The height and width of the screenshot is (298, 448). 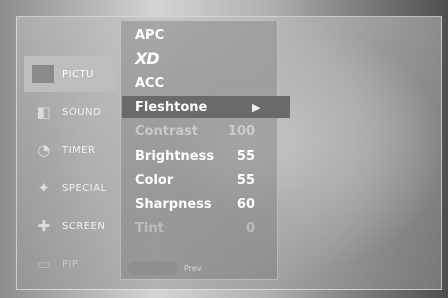 I want to click on sidebar-item-label: SCREEN, so click(x=84, y=226).